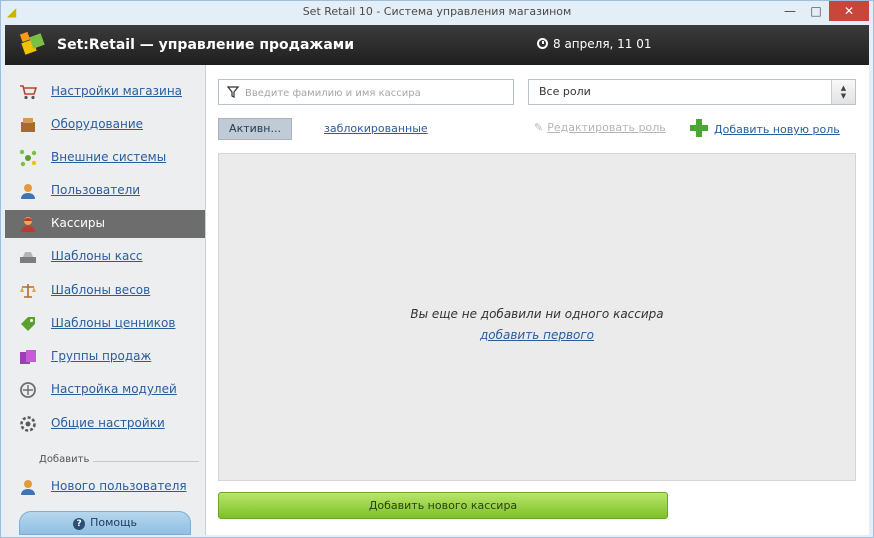 This screenshot has width=874, height=538. What do you see at coordinates (32, 43) in the screenshot?
I see `setretail-logo-icon` at bounding box center [32, 43].